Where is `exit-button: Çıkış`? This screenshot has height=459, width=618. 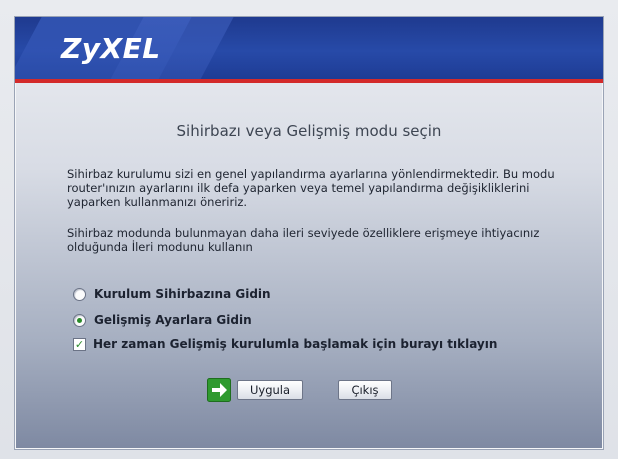 exit-button: Çıkış is located at coordinates (365, 390).